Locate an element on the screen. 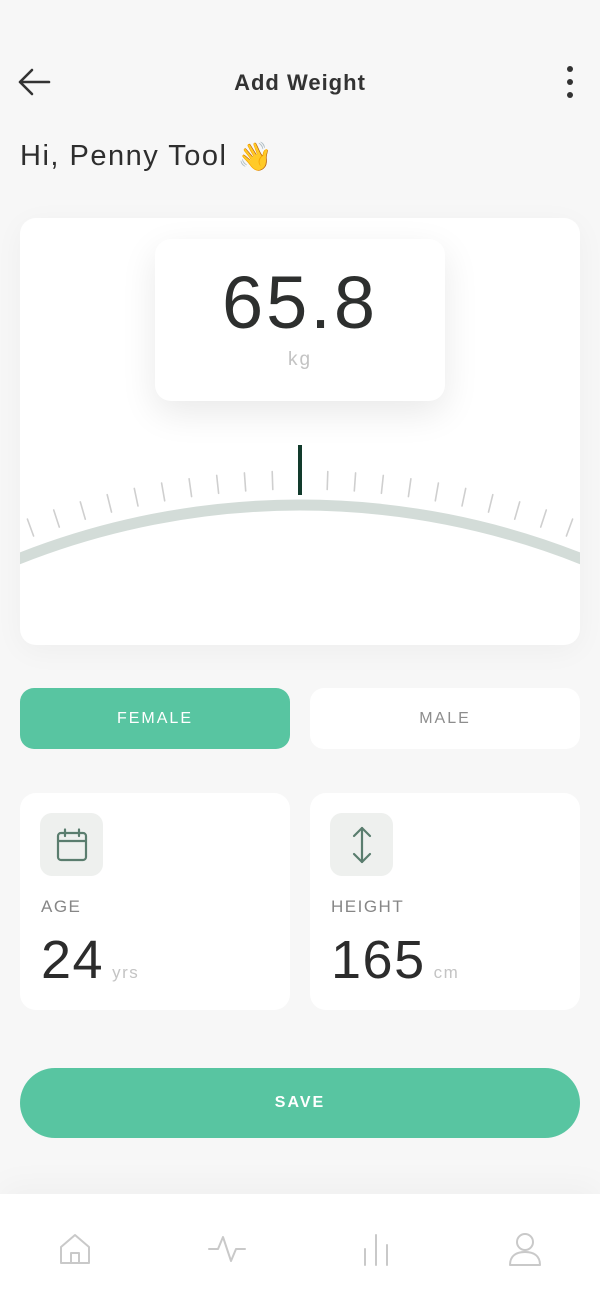 This screenshot has width=600, height=1299. greeting: Hi, Penny Tool 👋 is located at coordinates (147, 156).